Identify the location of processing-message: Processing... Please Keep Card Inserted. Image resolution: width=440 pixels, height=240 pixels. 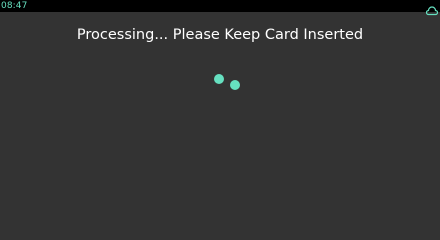
(220, 35).